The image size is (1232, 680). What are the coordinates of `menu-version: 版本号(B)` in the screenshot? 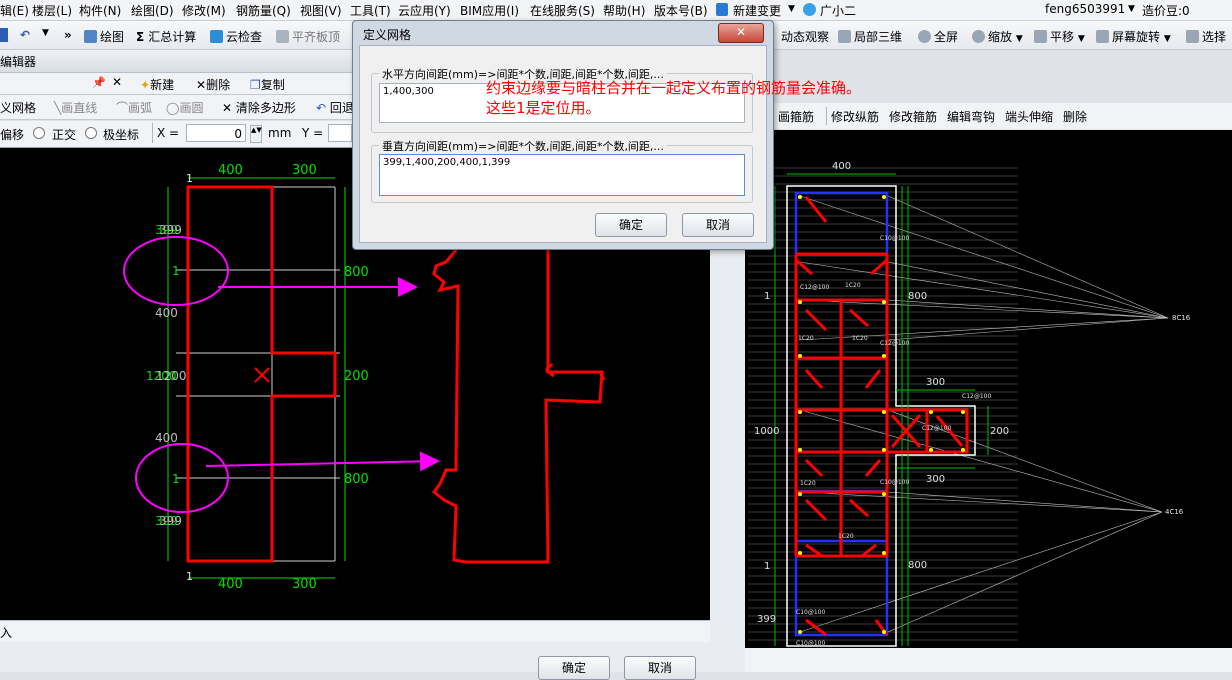 It's located at (681, 10).